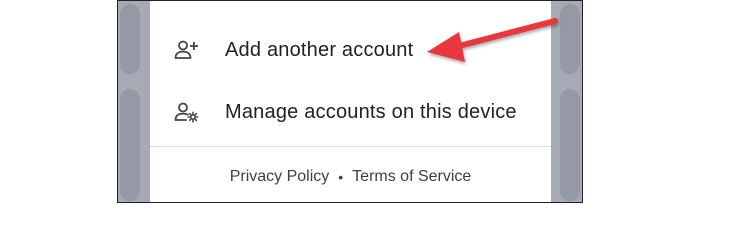  Describe the element at coordinates (187, 50) in the screenshot. I see `person-add-icon` at that location.